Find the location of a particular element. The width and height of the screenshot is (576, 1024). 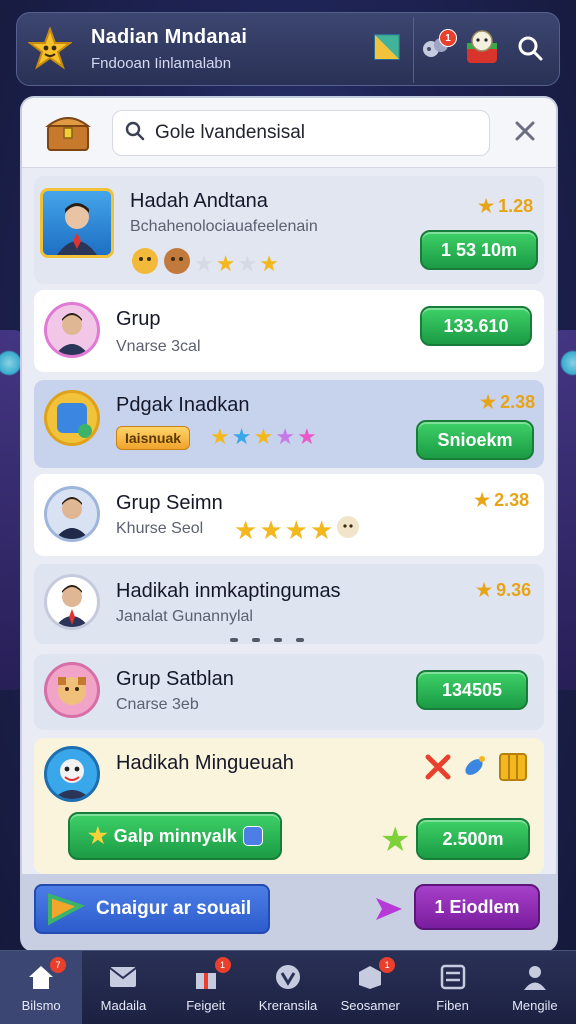

pinwheel-icon is located at coordinates (438, 769).